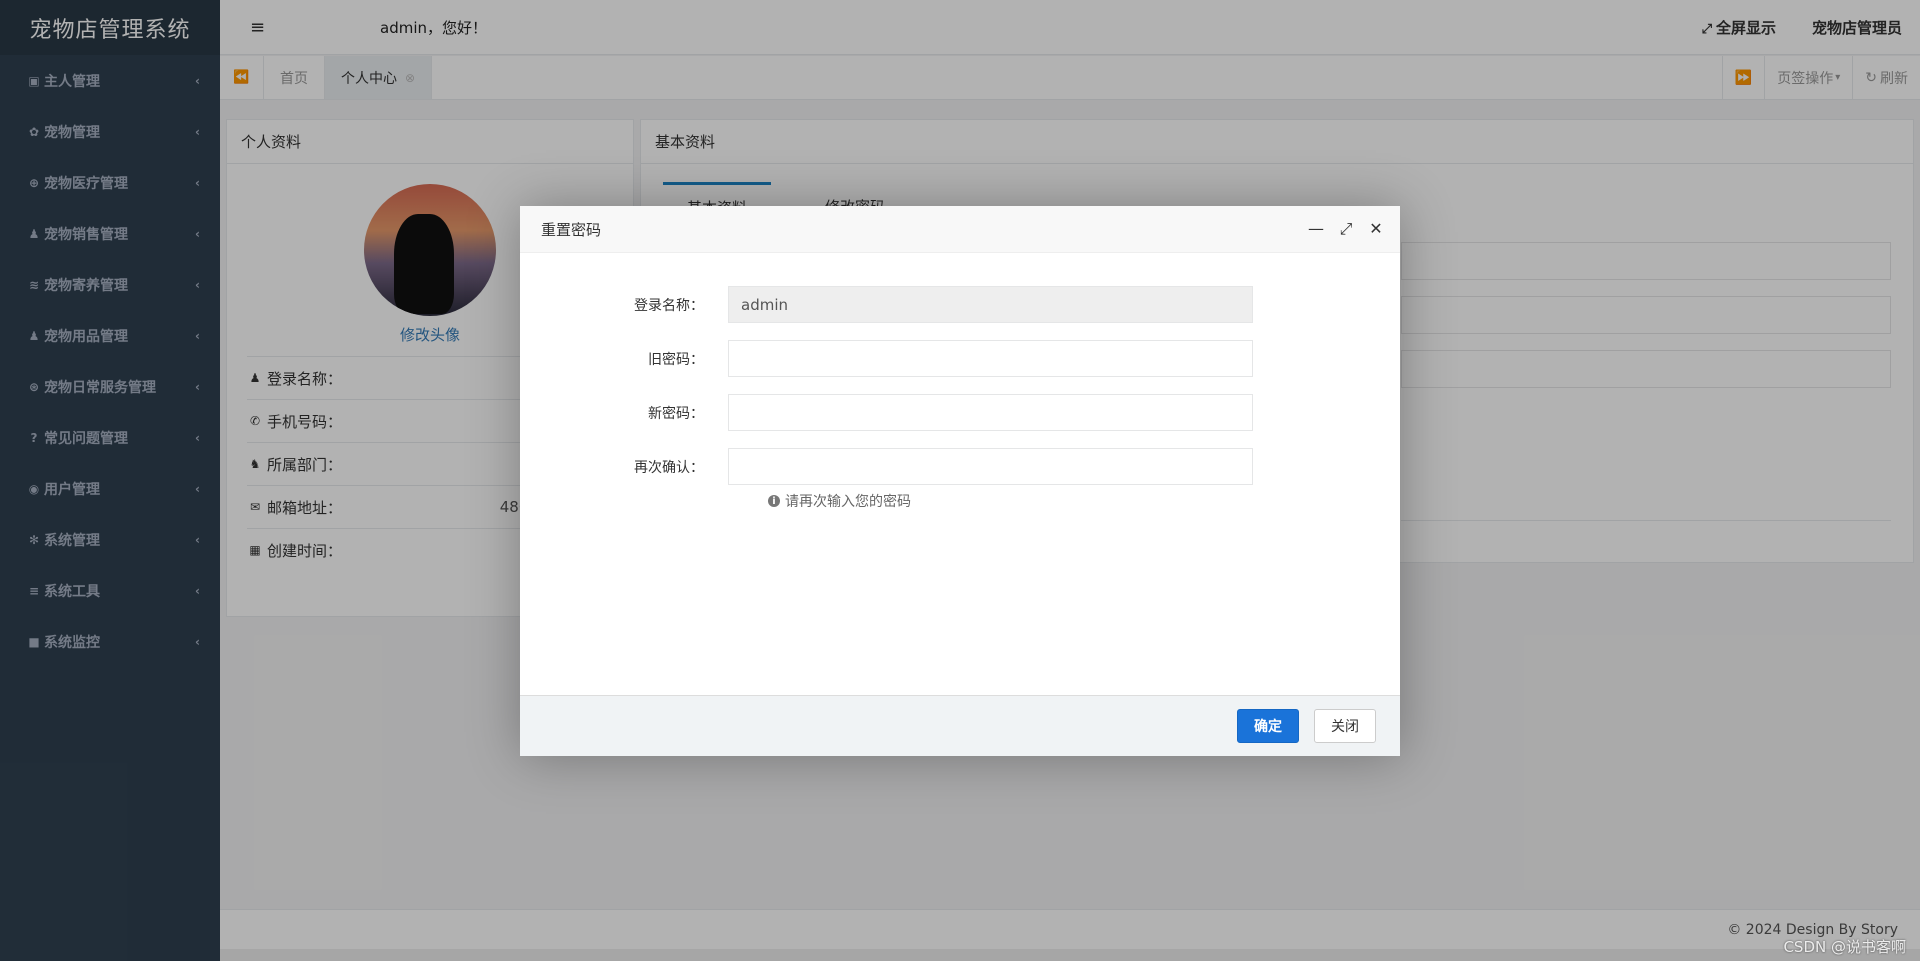 Image resolution: width=1920 pixels, height=961 pixels. Describe the element at coordinates (1268, 726) in the screenshot. I see `confirm-button: 确定` at that location.